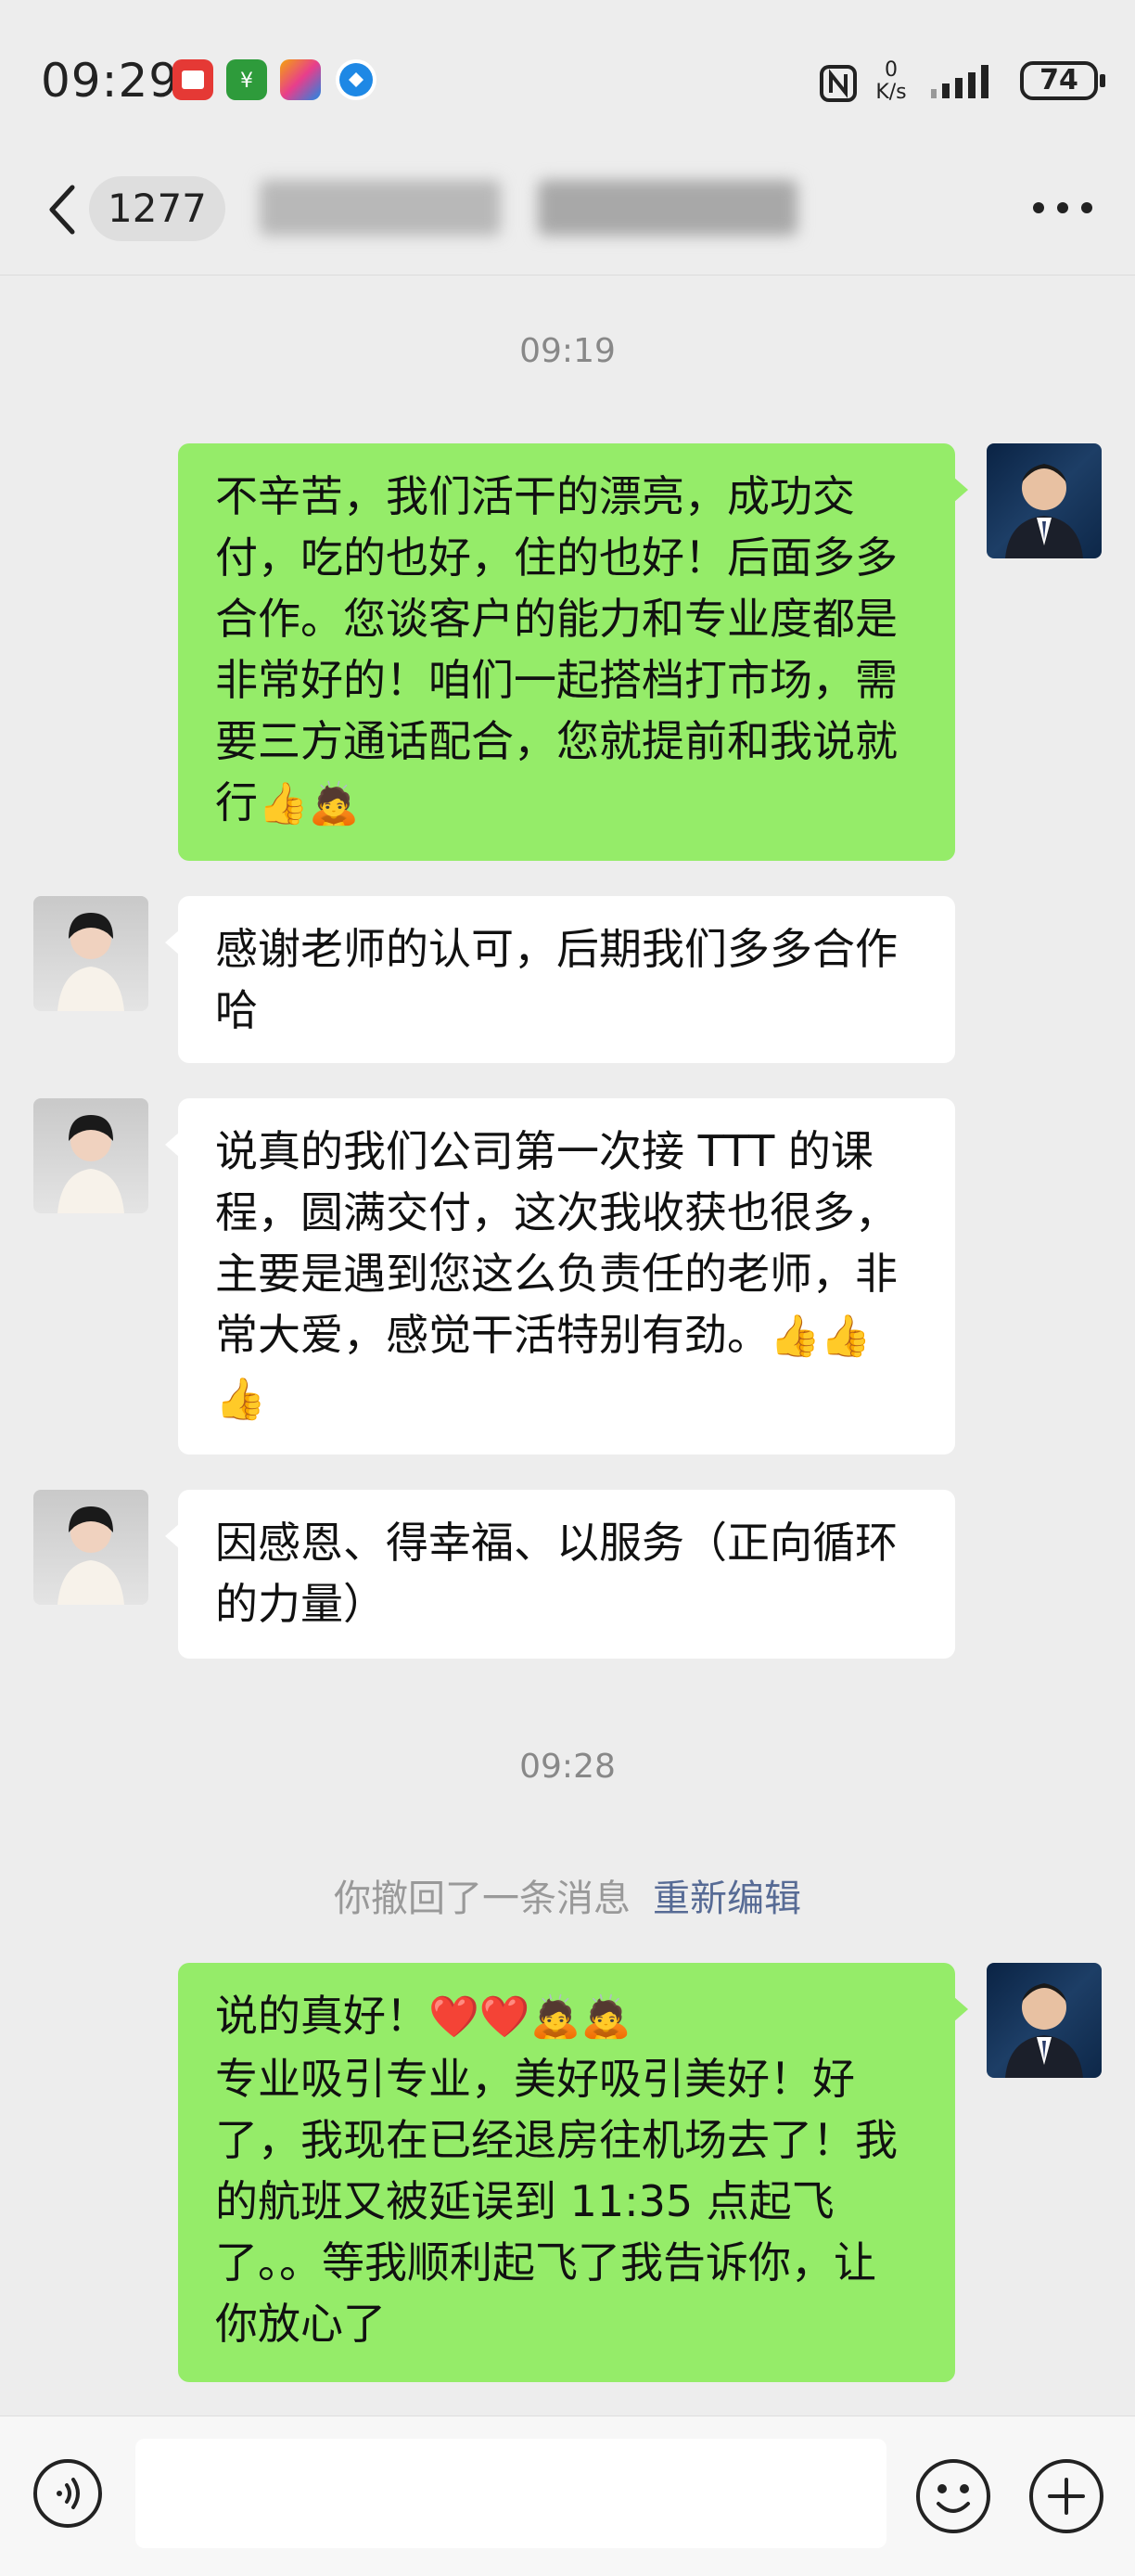 The width and height of the screenshot is (1135, 2576). Describe the element at coordinates (966, 83) in the screenshot. I see `signal-icon` at that location.